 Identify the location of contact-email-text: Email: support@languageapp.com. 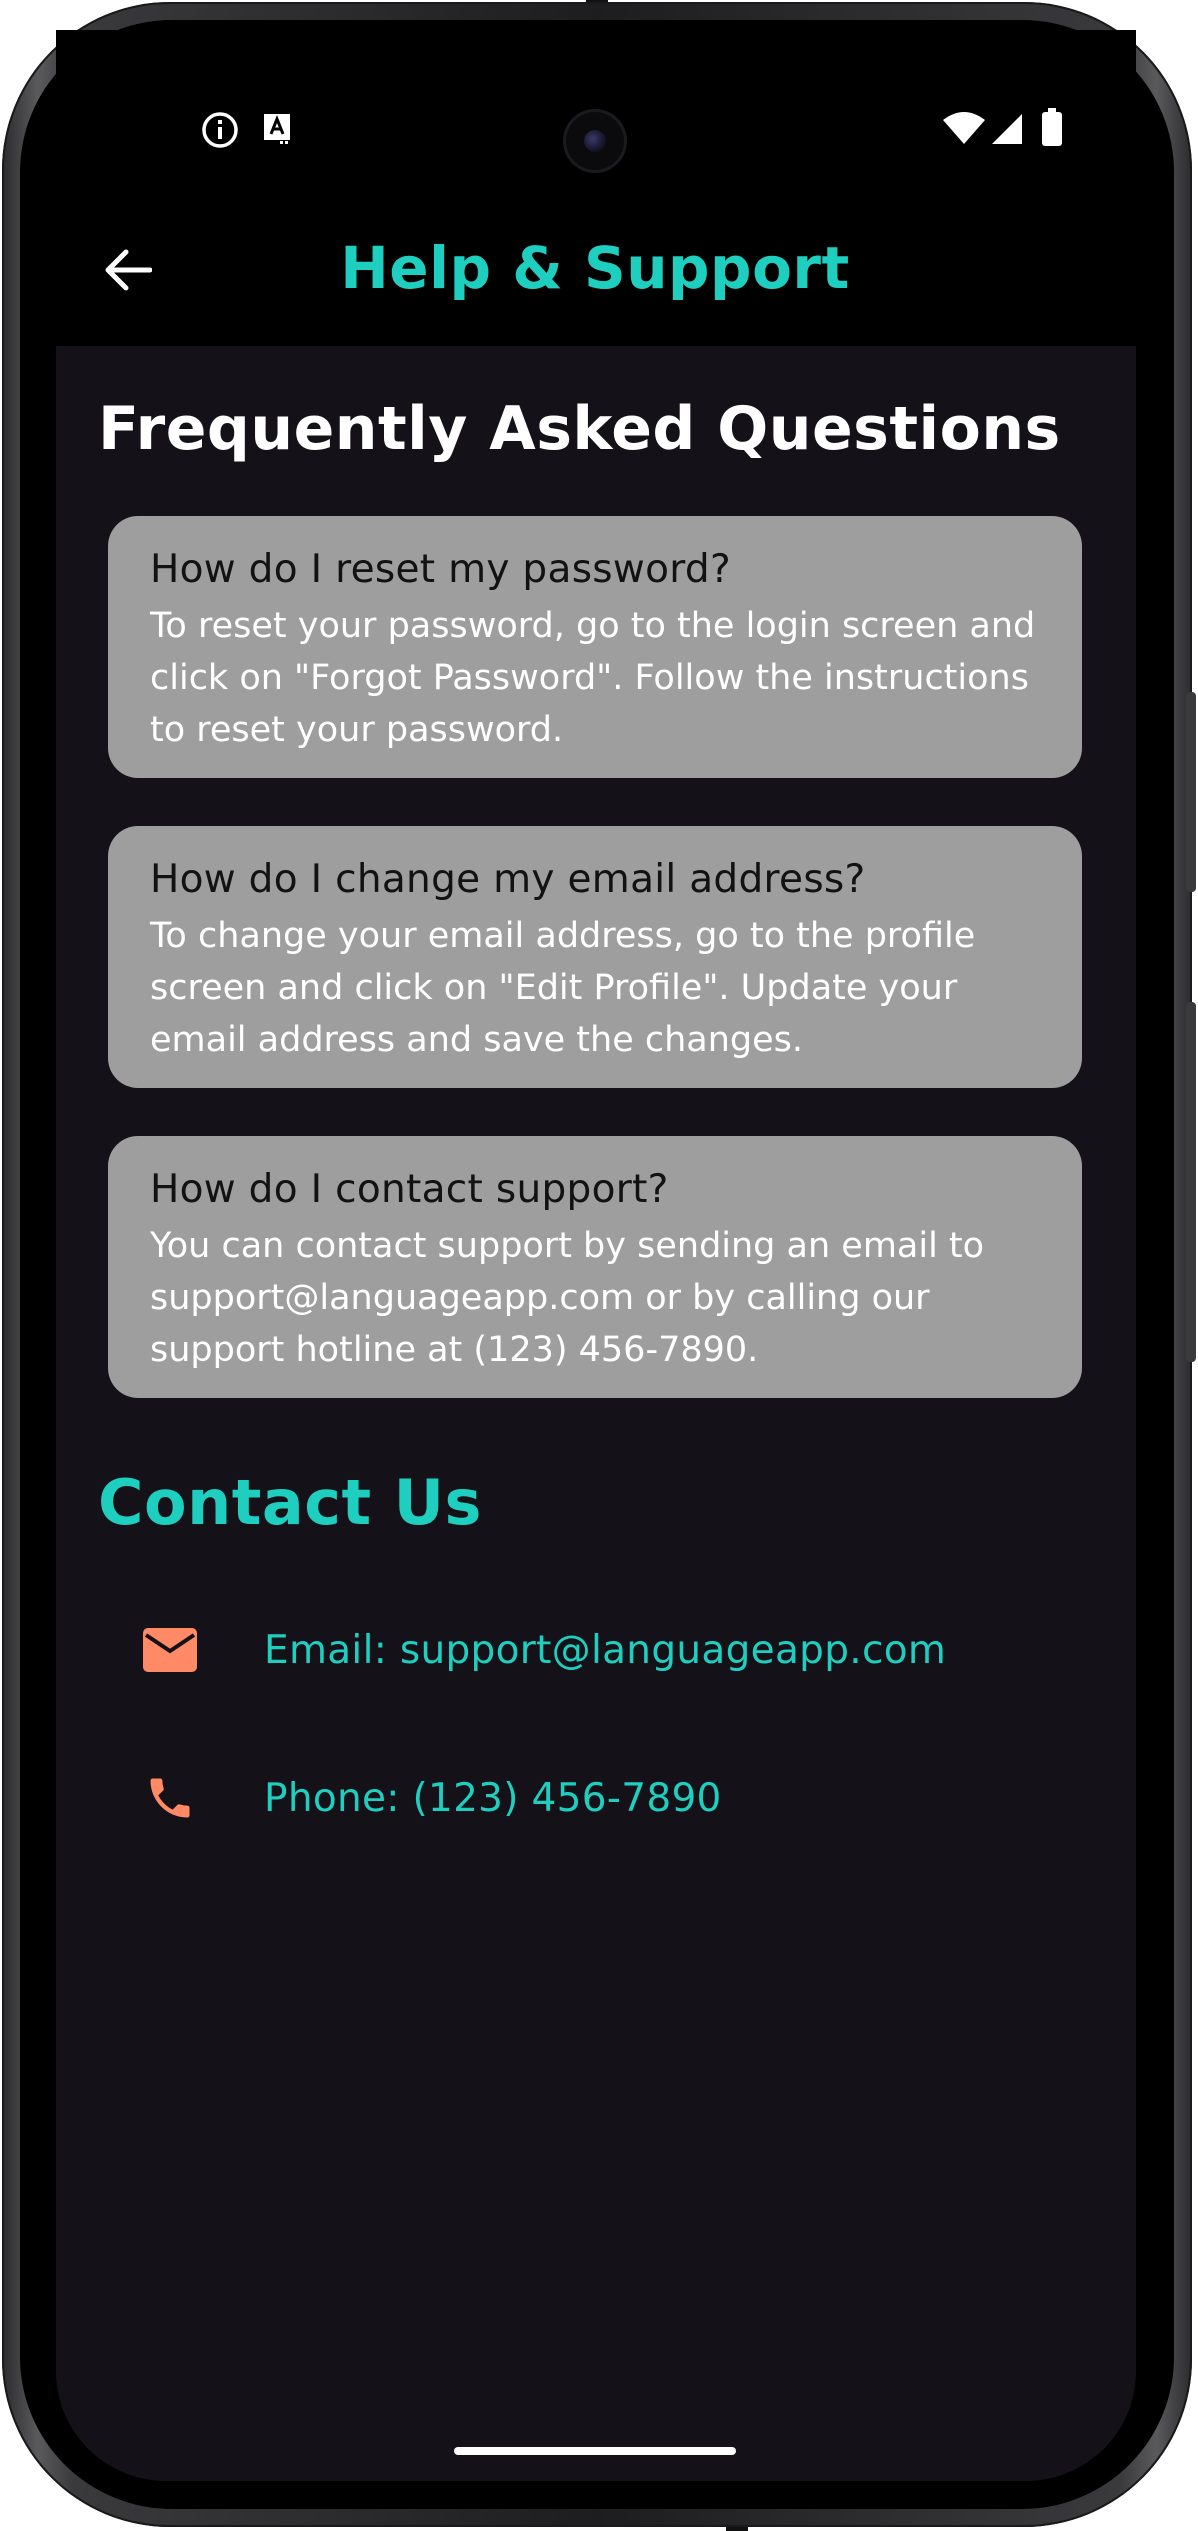
(605, 1650).